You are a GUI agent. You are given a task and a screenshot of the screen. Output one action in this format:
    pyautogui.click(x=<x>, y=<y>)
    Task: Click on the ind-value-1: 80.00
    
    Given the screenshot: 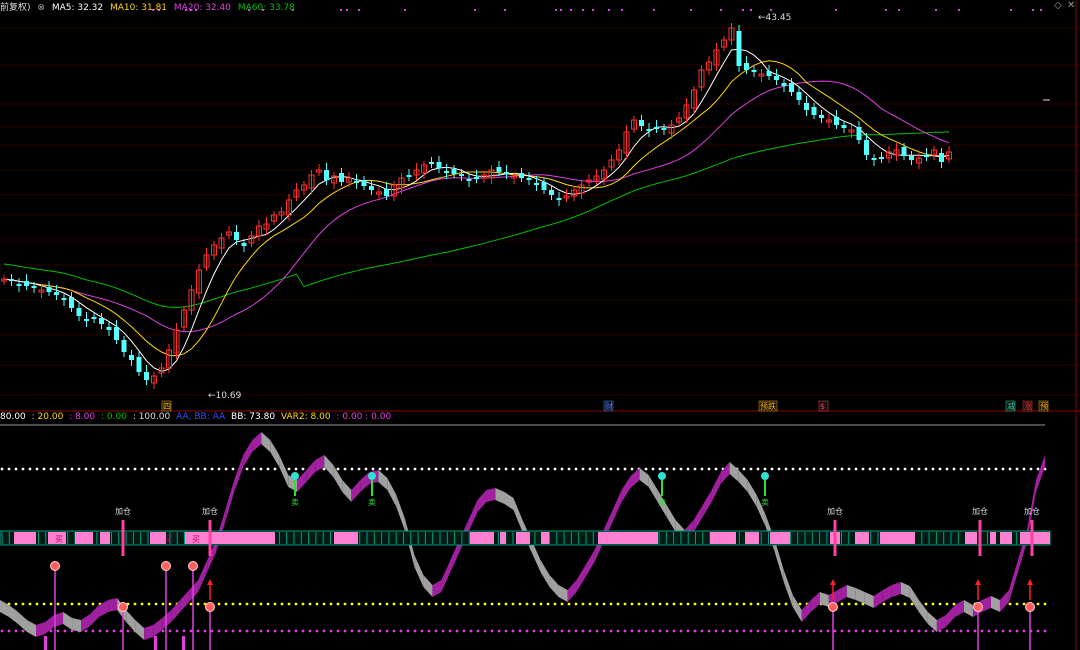 What is the action you would take?
    pyautogui.click(x=13, y=417)
    